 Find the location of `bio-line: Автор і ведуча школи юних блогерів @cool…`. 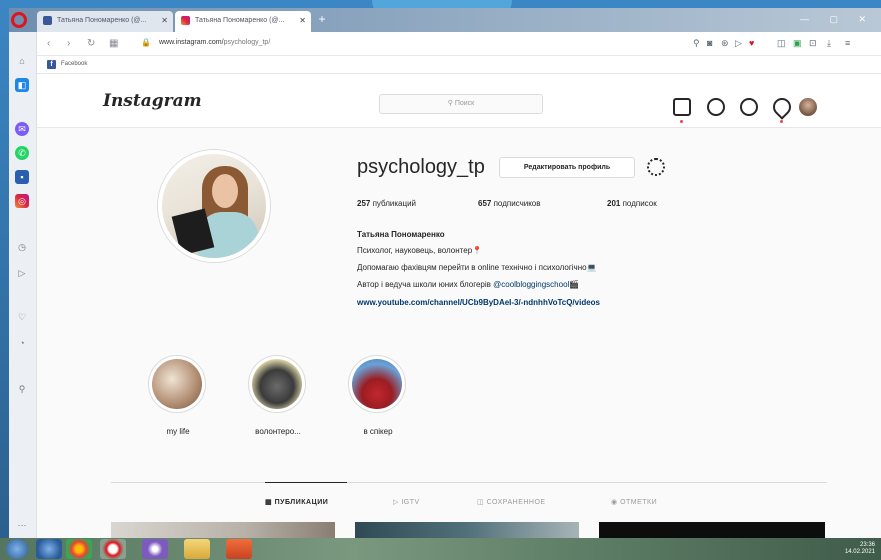

bio-line: Автор і ведуча школи юних блогерів @cool… is located at coordinates (468, 284).